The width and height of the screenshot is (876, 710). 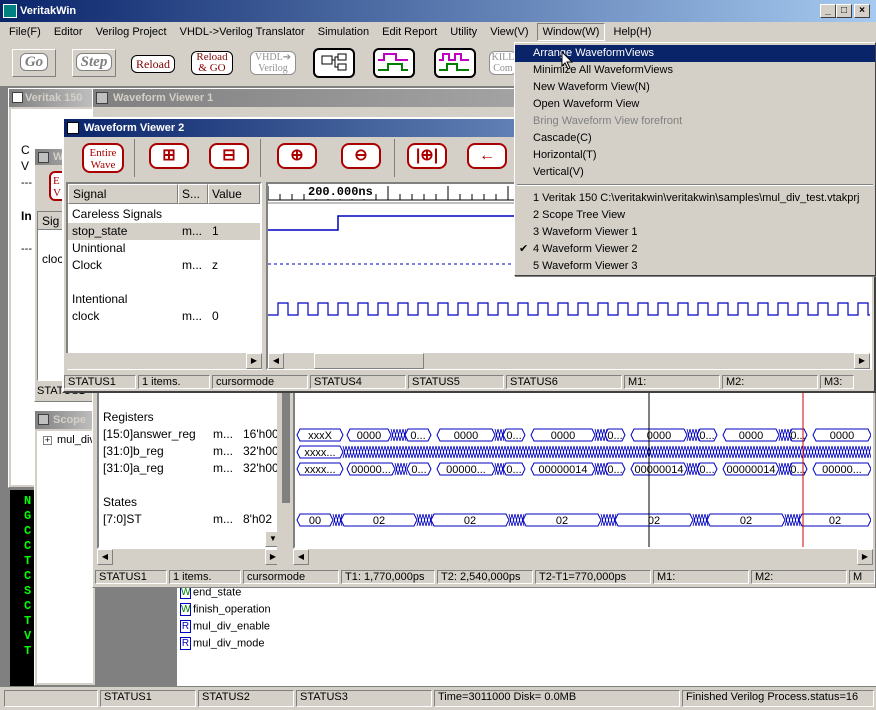 I want to click on go-button: Go, so click(x=34, y=63).